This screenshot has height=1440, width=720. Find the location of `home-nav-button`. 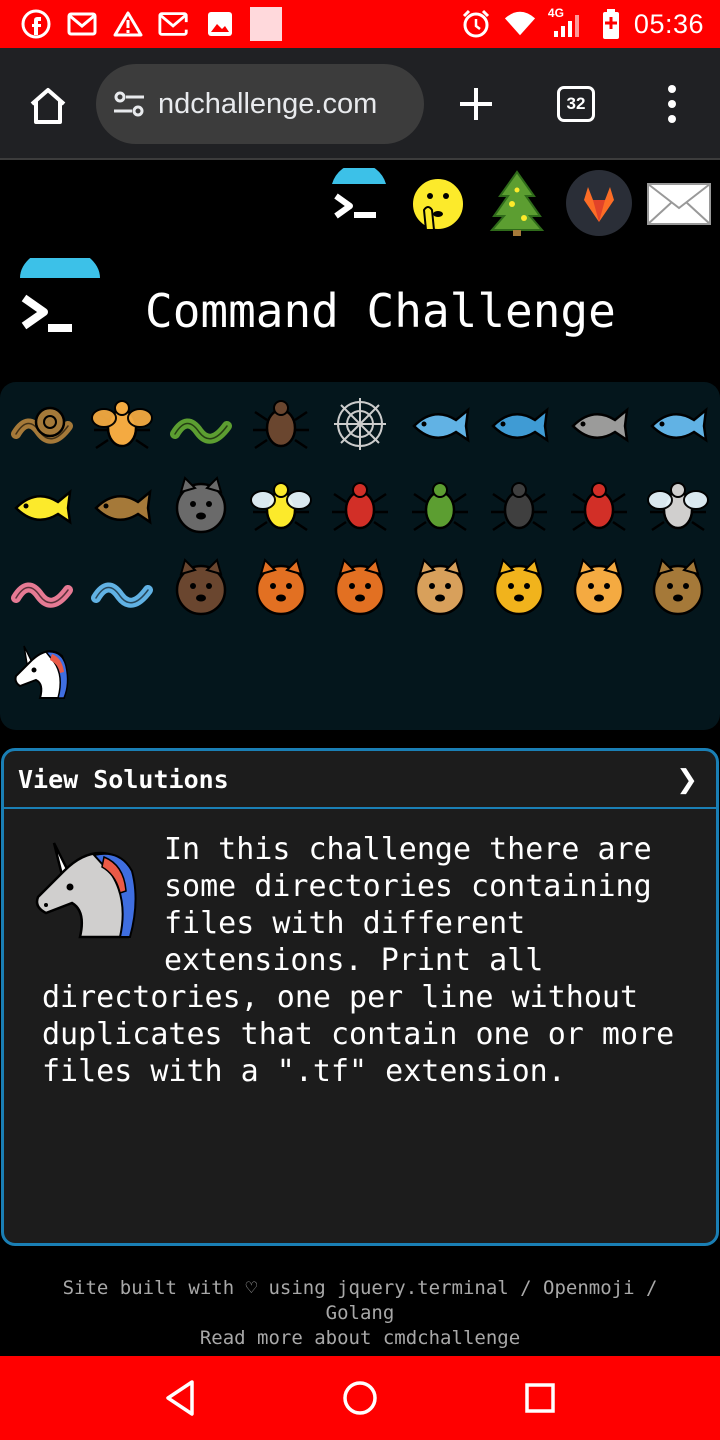

home-nav-button is located at coordinates (360, 1398).